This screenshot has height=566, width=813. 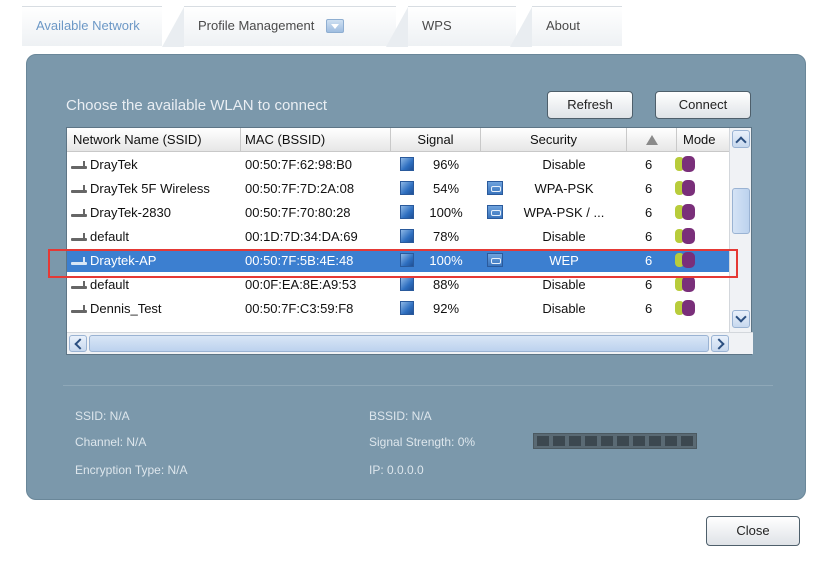 What do you see at coordinates (126, 308) in the screenshot?
I see `ssid-text: Dennis_Test` at bounding box center [126, 308].